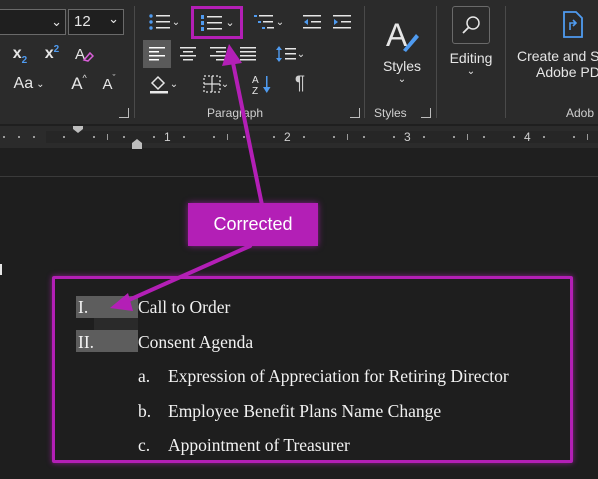 Image resolution: width=598 pixels, height=479 pixels. I want to click on justify-icon, so click(248, 54).